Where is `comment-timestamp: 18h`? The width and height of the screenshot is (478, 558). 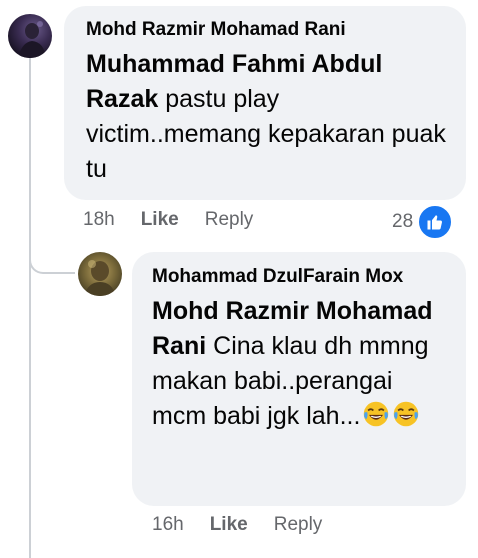 comment-timestamp: 18h is located at coordinates (99, 220).